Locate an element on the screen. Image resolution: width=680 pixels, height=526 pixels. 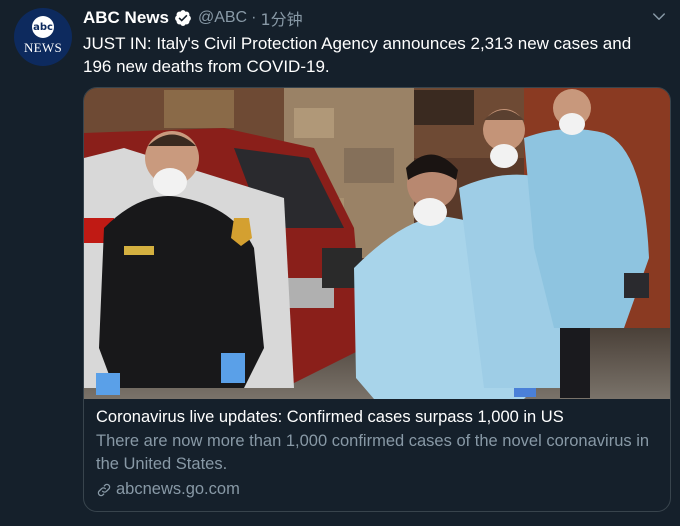
avatar-label: NEWS is located at coordinates (43, 47).